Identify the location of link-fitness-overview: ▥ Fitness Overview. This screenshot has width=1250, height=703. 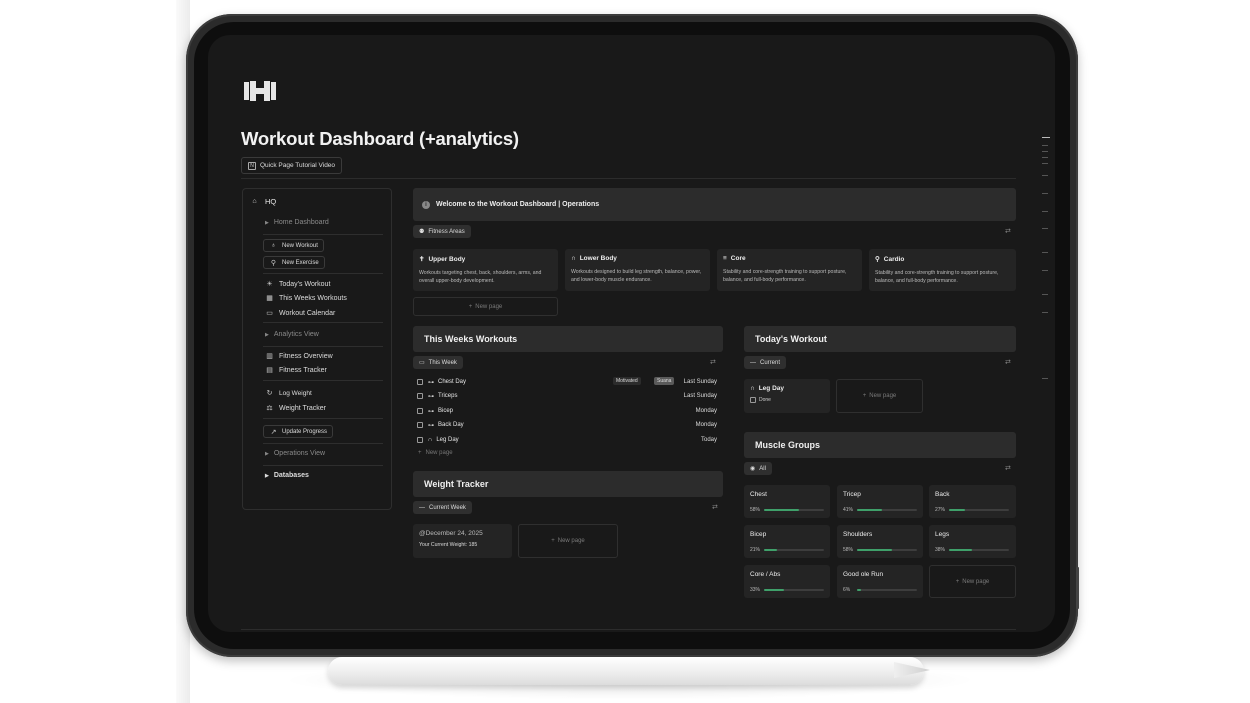
(299, 356).